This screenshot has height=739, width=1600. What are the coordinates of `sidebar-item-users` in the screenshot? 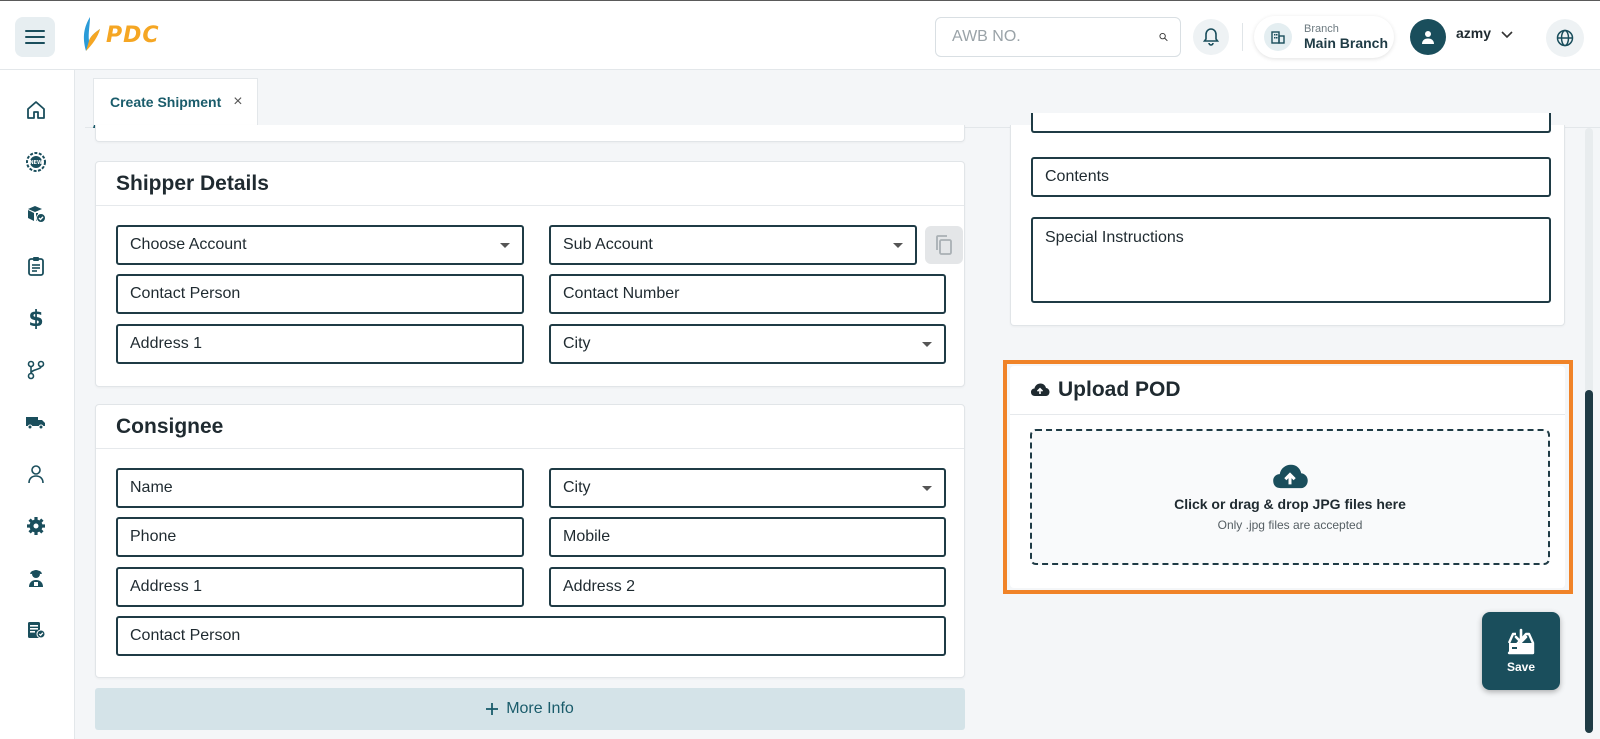 It's located at (36, 474).